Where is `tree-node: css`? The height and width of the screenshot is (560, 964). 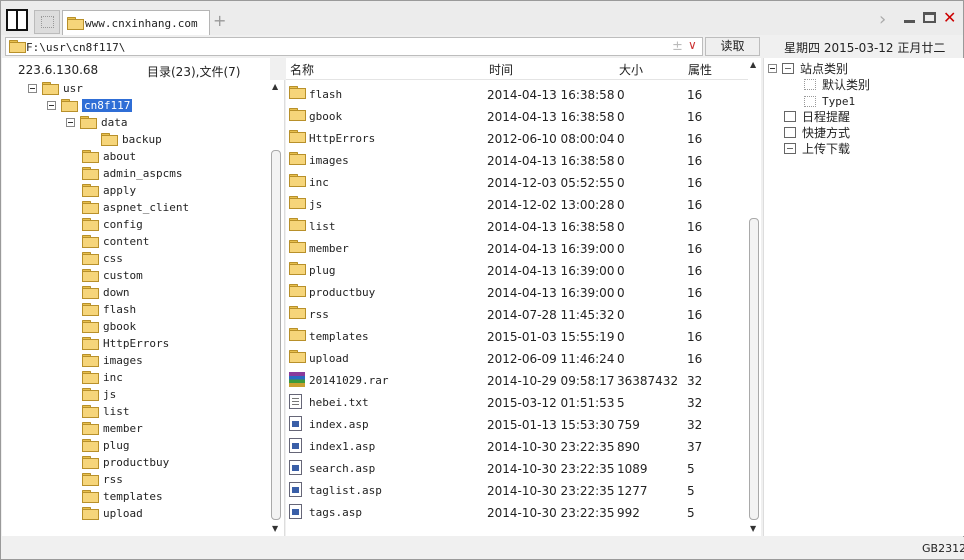 tree-node: css is located at coordinates (102, 258).